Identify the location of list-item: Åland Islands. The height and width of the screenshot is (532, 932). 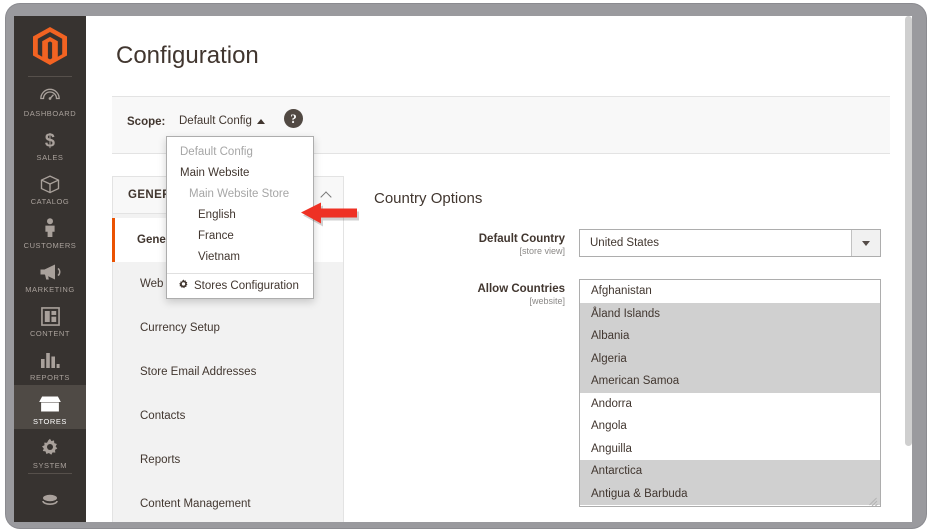
(730, 313).